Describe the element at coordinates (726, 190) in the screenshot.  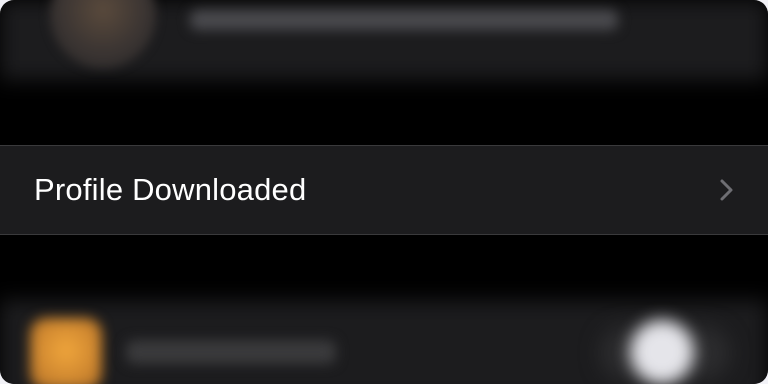
I see `chevron-right-icon` at that location.